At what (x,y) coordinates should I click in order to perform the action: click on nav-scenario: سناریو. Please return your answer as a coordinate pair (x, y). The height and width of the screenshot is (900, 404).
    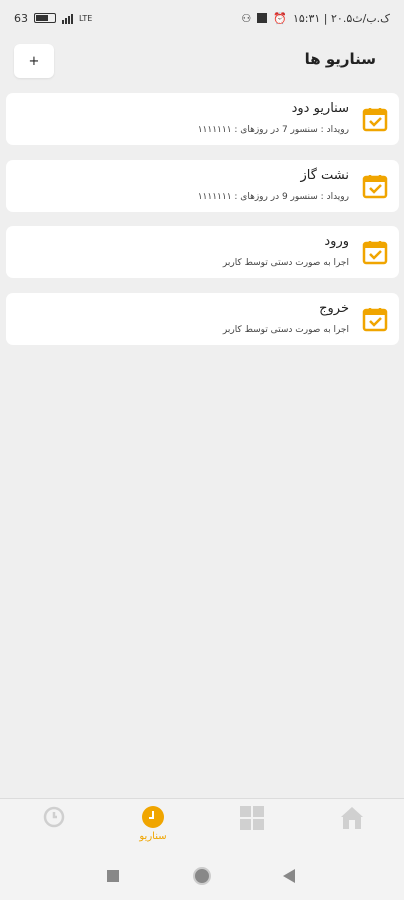
    Looking at the image, I should click on (153, 828).